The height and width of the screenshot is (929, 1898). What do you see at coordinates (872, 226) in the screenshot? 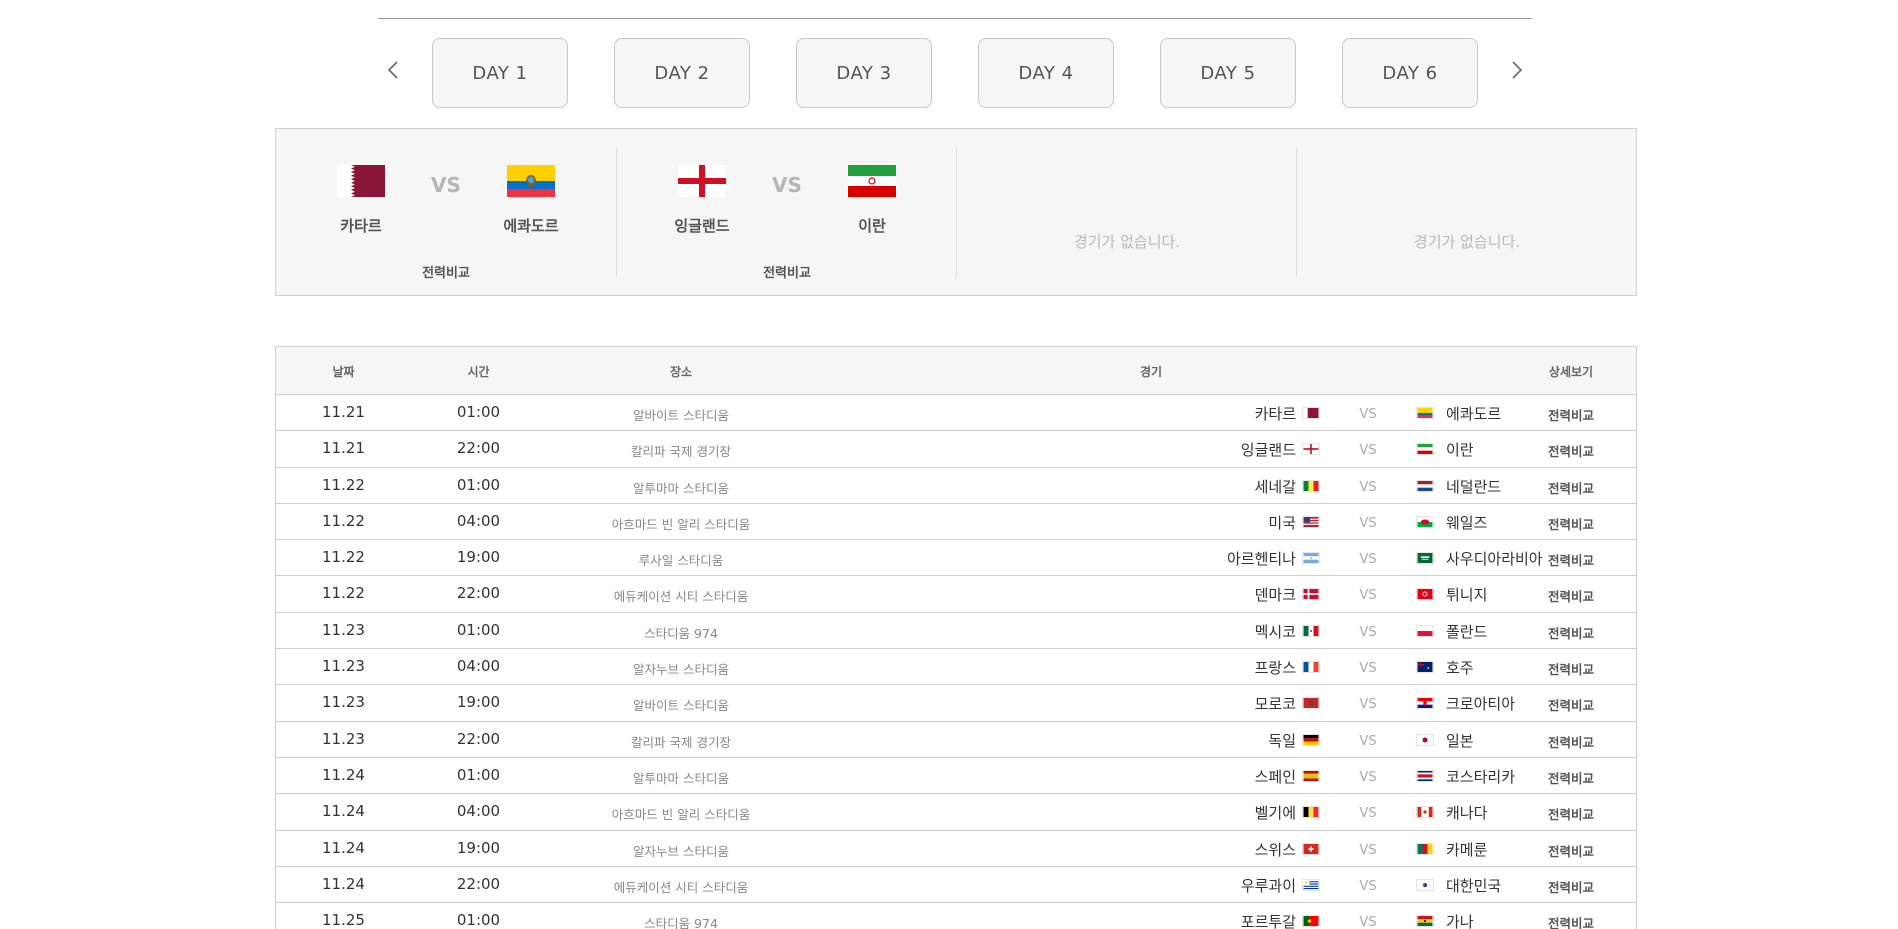
I see `team-name: 이란` at bounding box center [872, 226].